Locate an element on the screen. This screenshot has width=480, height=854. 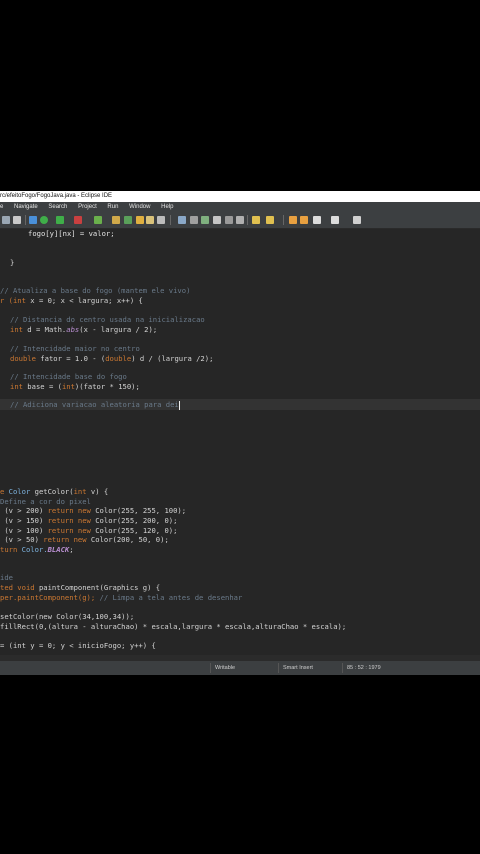
pin-editor-icon is located at coordinates (240, 220).